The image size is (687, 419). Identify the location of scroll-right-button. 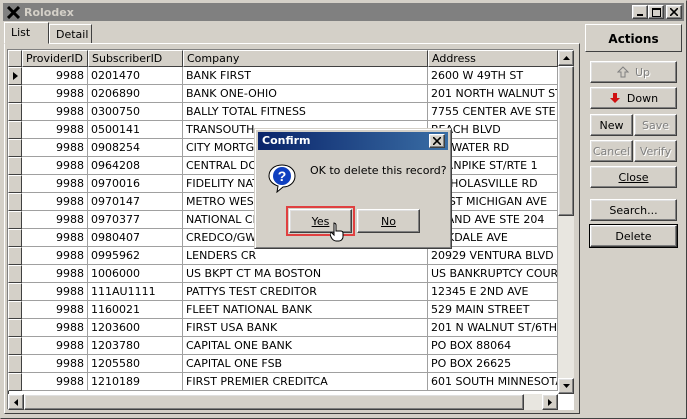
(550, 402).